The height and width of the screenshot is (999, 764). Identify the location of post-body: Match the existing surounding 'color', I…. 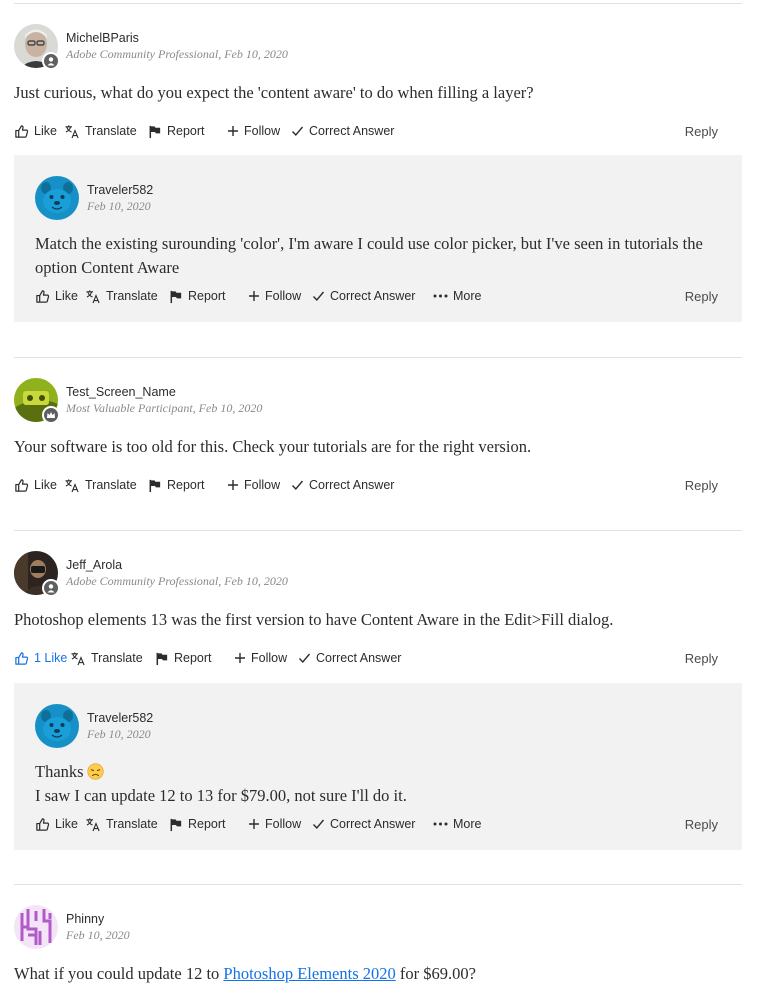
(369, 255).